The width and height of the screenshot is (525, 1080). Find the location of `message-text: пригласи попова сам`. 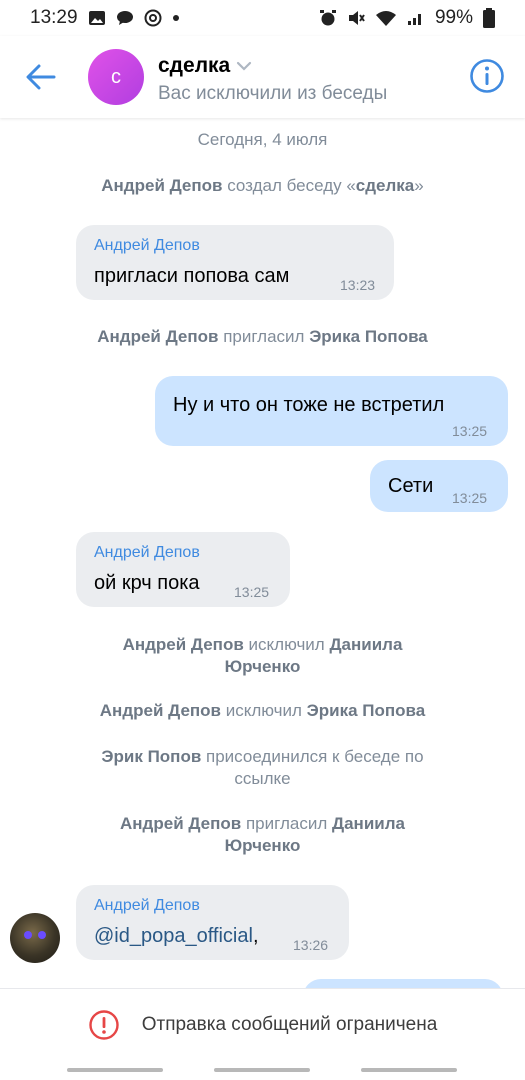

message-text: пригласи попова сам is located at coordinates (192, 276).